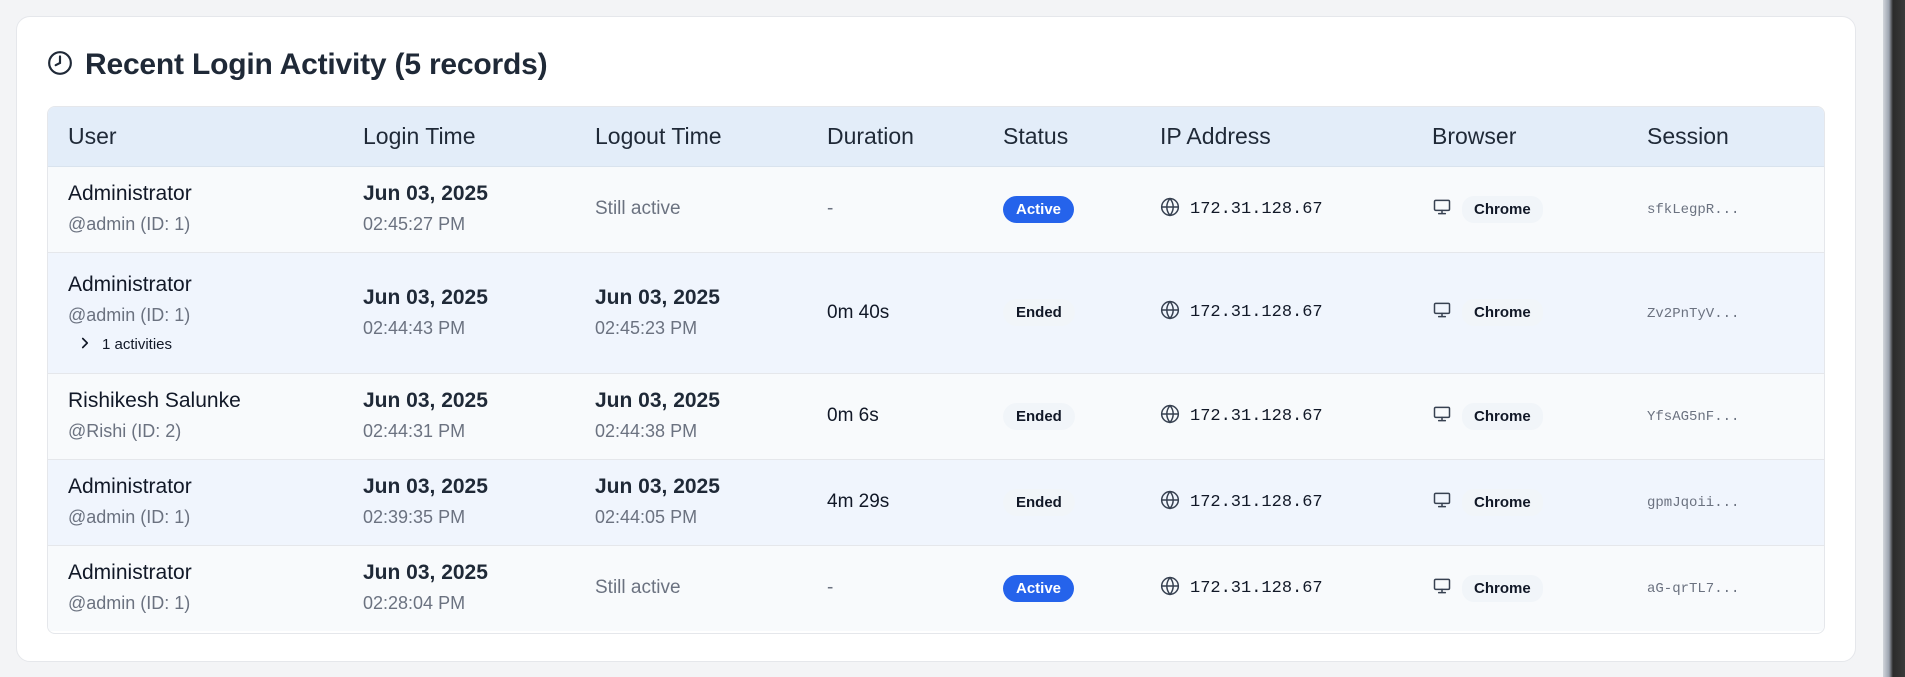 Image resolution: width=1905 pixels, height=677 pixels. Describe the element at coordinates (459, 209) in the screenshot. I see `login-time-cell: Jun 03, 2025 02:45:27 PM` at that location.